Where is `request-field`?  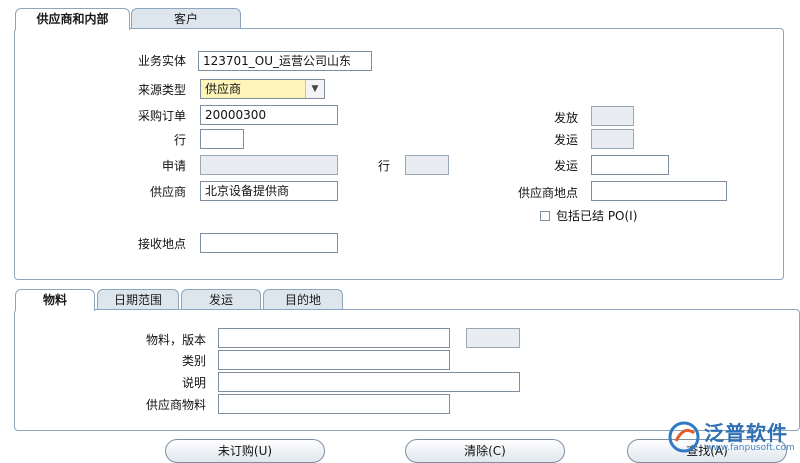
request-field is located at coordinates (269, 165).